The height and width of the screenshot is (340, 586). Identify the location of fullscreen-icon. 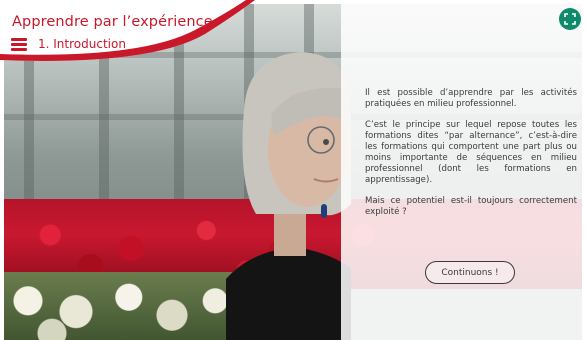
(570, 19).